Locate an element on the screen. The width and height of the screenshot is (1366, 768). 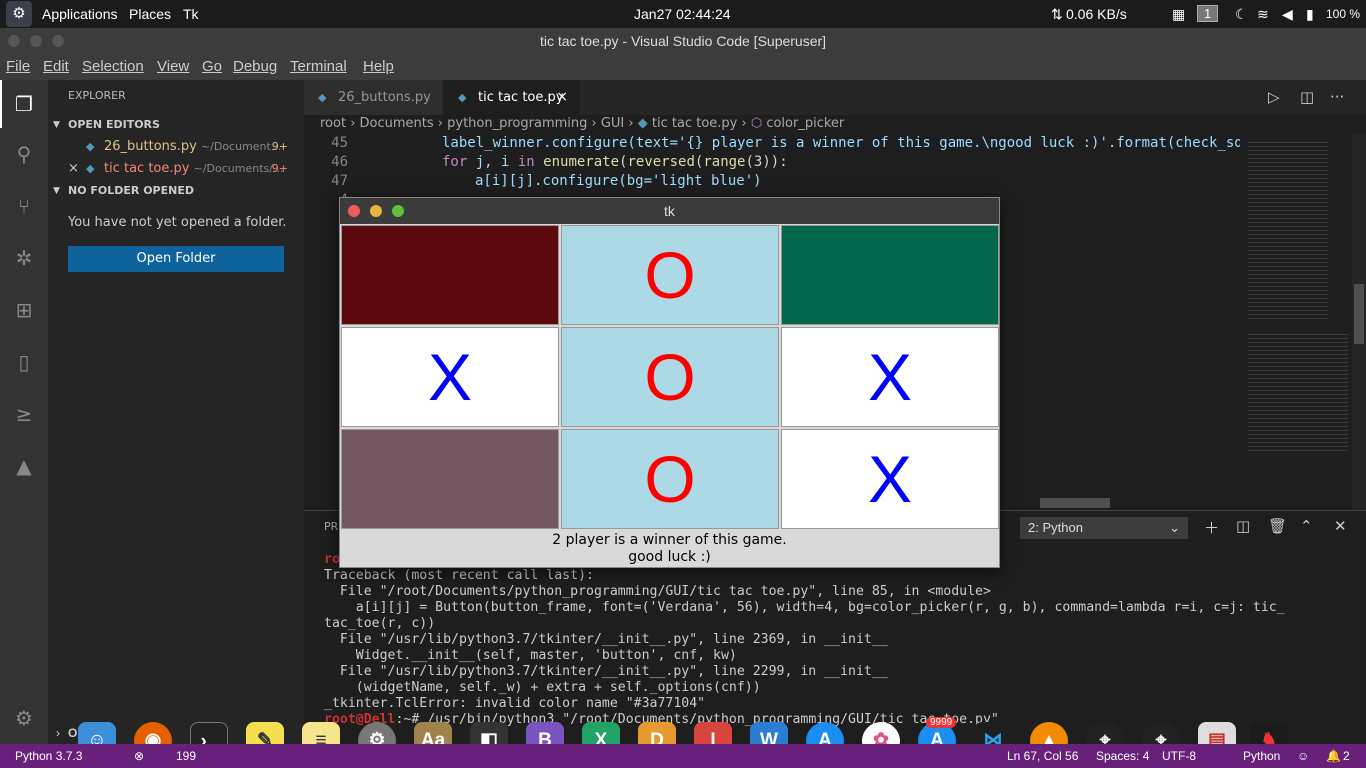
terminal-view-icon: ≥ is located at coordinates (24, 414).